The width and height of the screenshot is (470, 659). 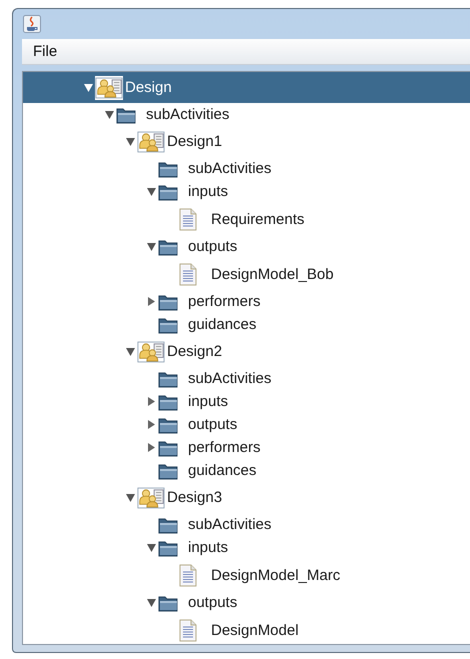 I want to click on tree-node-label: Design2, so click(x=194, y=351).